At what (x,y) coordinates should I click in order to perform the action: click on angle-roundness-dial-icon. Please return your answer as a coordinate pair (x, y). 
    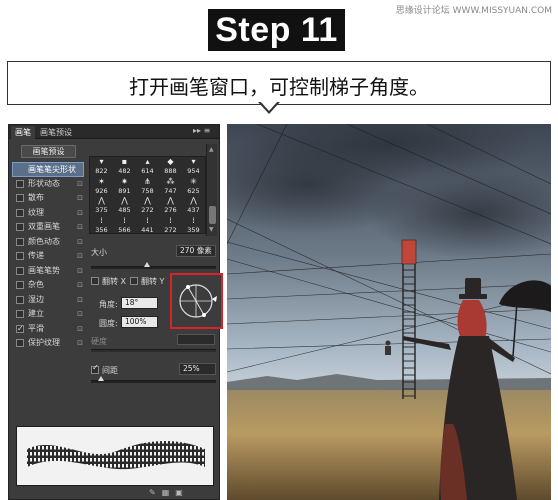
    Looking at the image, I should click on (196, 301).